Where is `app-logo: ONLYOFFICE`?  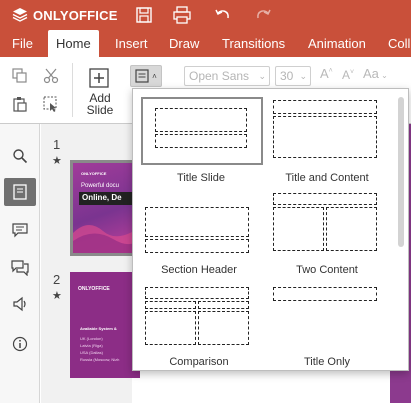
app-logo: ONLYOFFICE is located at coordinates (65, 15).